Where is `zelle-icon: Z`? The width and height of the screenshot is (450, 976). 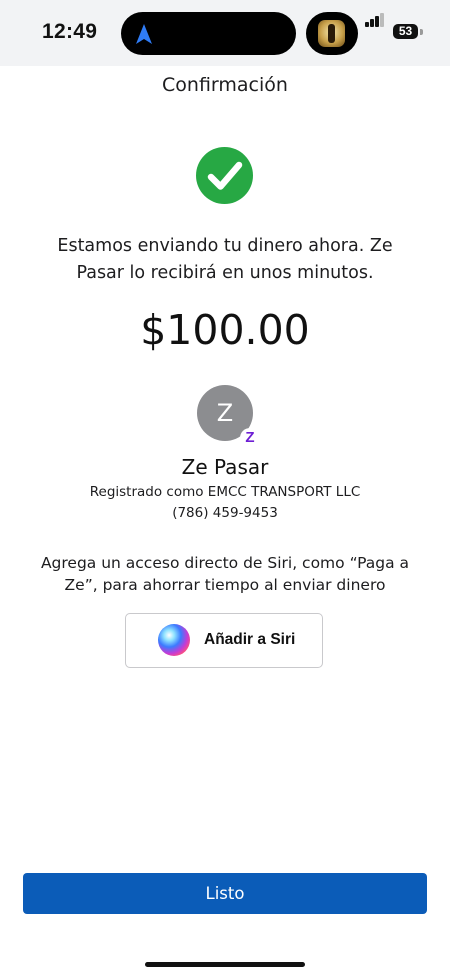
zelle-icon: Z is located at coordinates (250, 438).